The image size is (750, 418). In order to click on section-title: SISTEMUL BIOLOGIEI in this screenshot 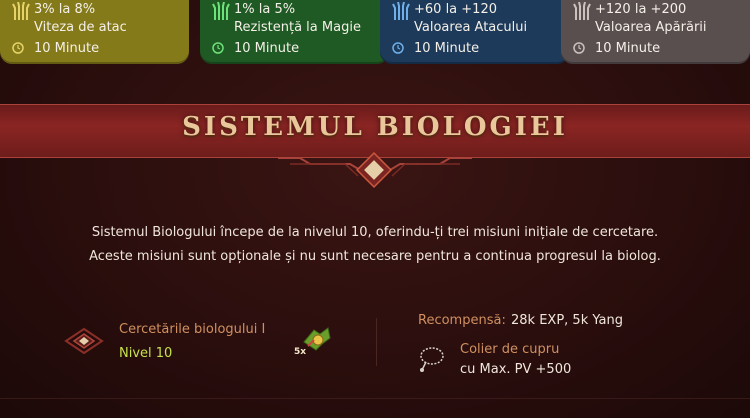, I will do `click(375, 127)`.